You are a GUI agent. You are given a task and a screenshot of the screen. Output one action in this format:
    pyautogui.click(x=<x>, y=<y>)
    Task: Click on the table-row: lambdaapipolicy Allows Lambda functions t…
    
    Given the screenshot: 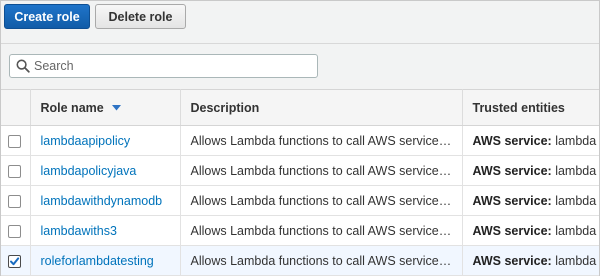 What is the action you would take?
    pyautogui.click(x=300, y=140)
    